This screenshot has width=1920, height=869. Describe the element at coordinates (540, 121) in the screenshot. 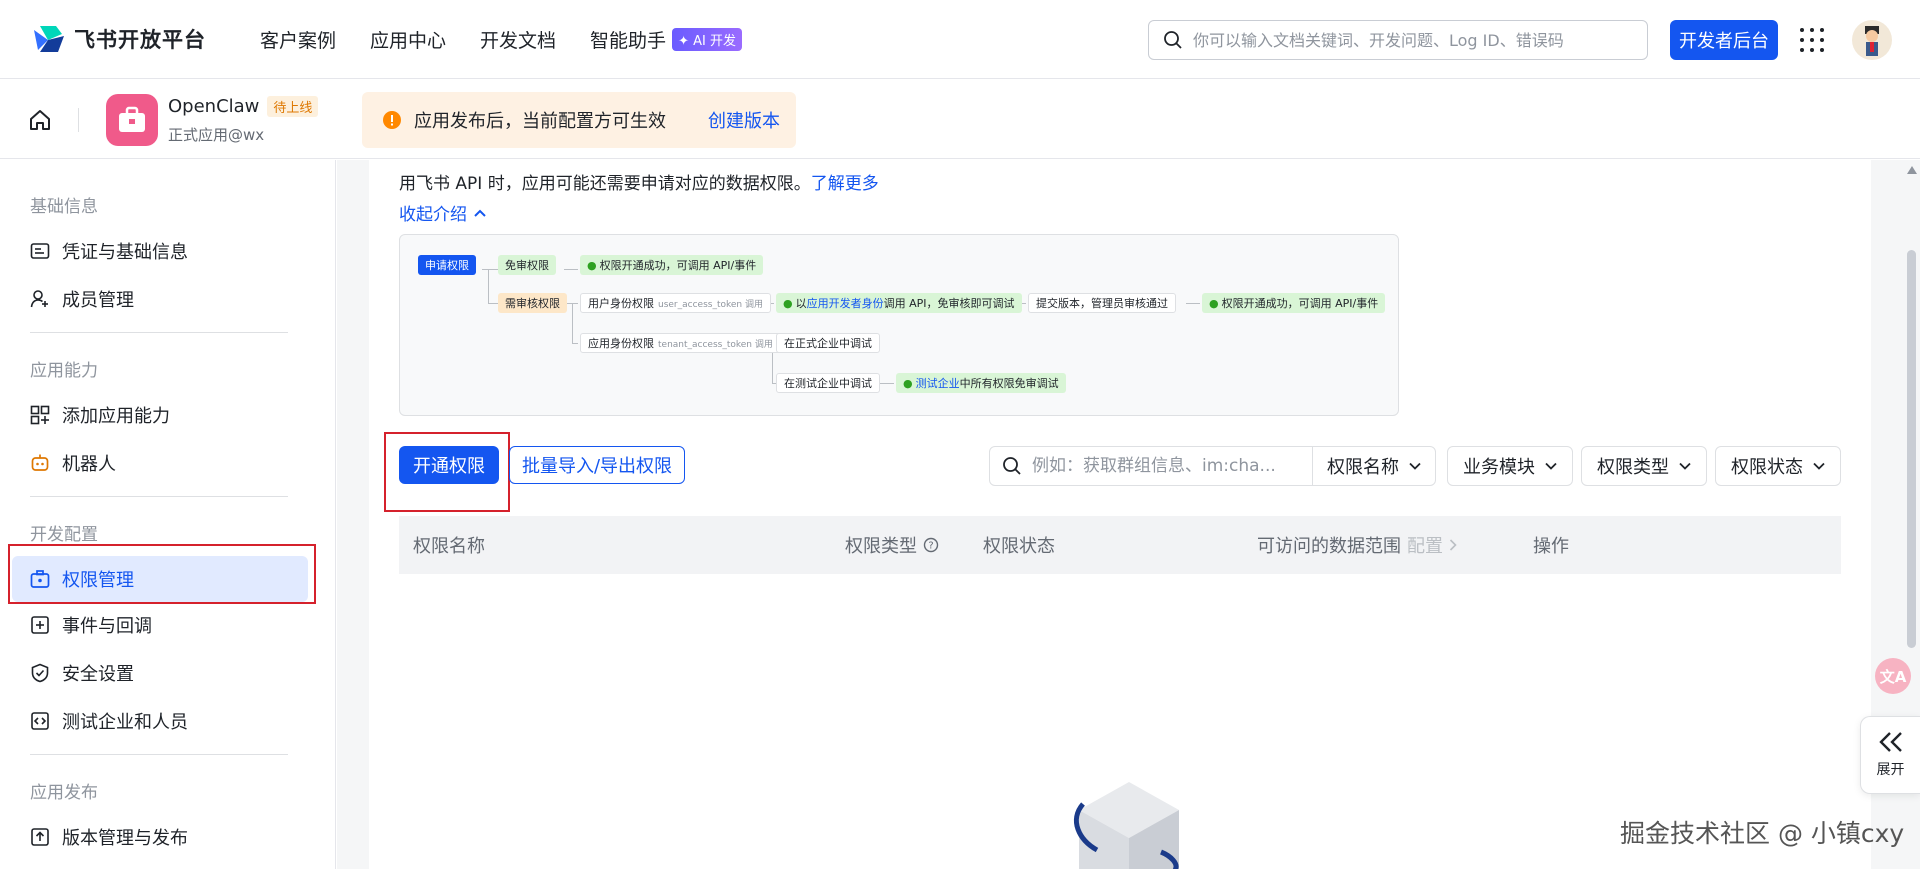

I see `notice-text: 应用发布后，当前配置方可生效` at that location.